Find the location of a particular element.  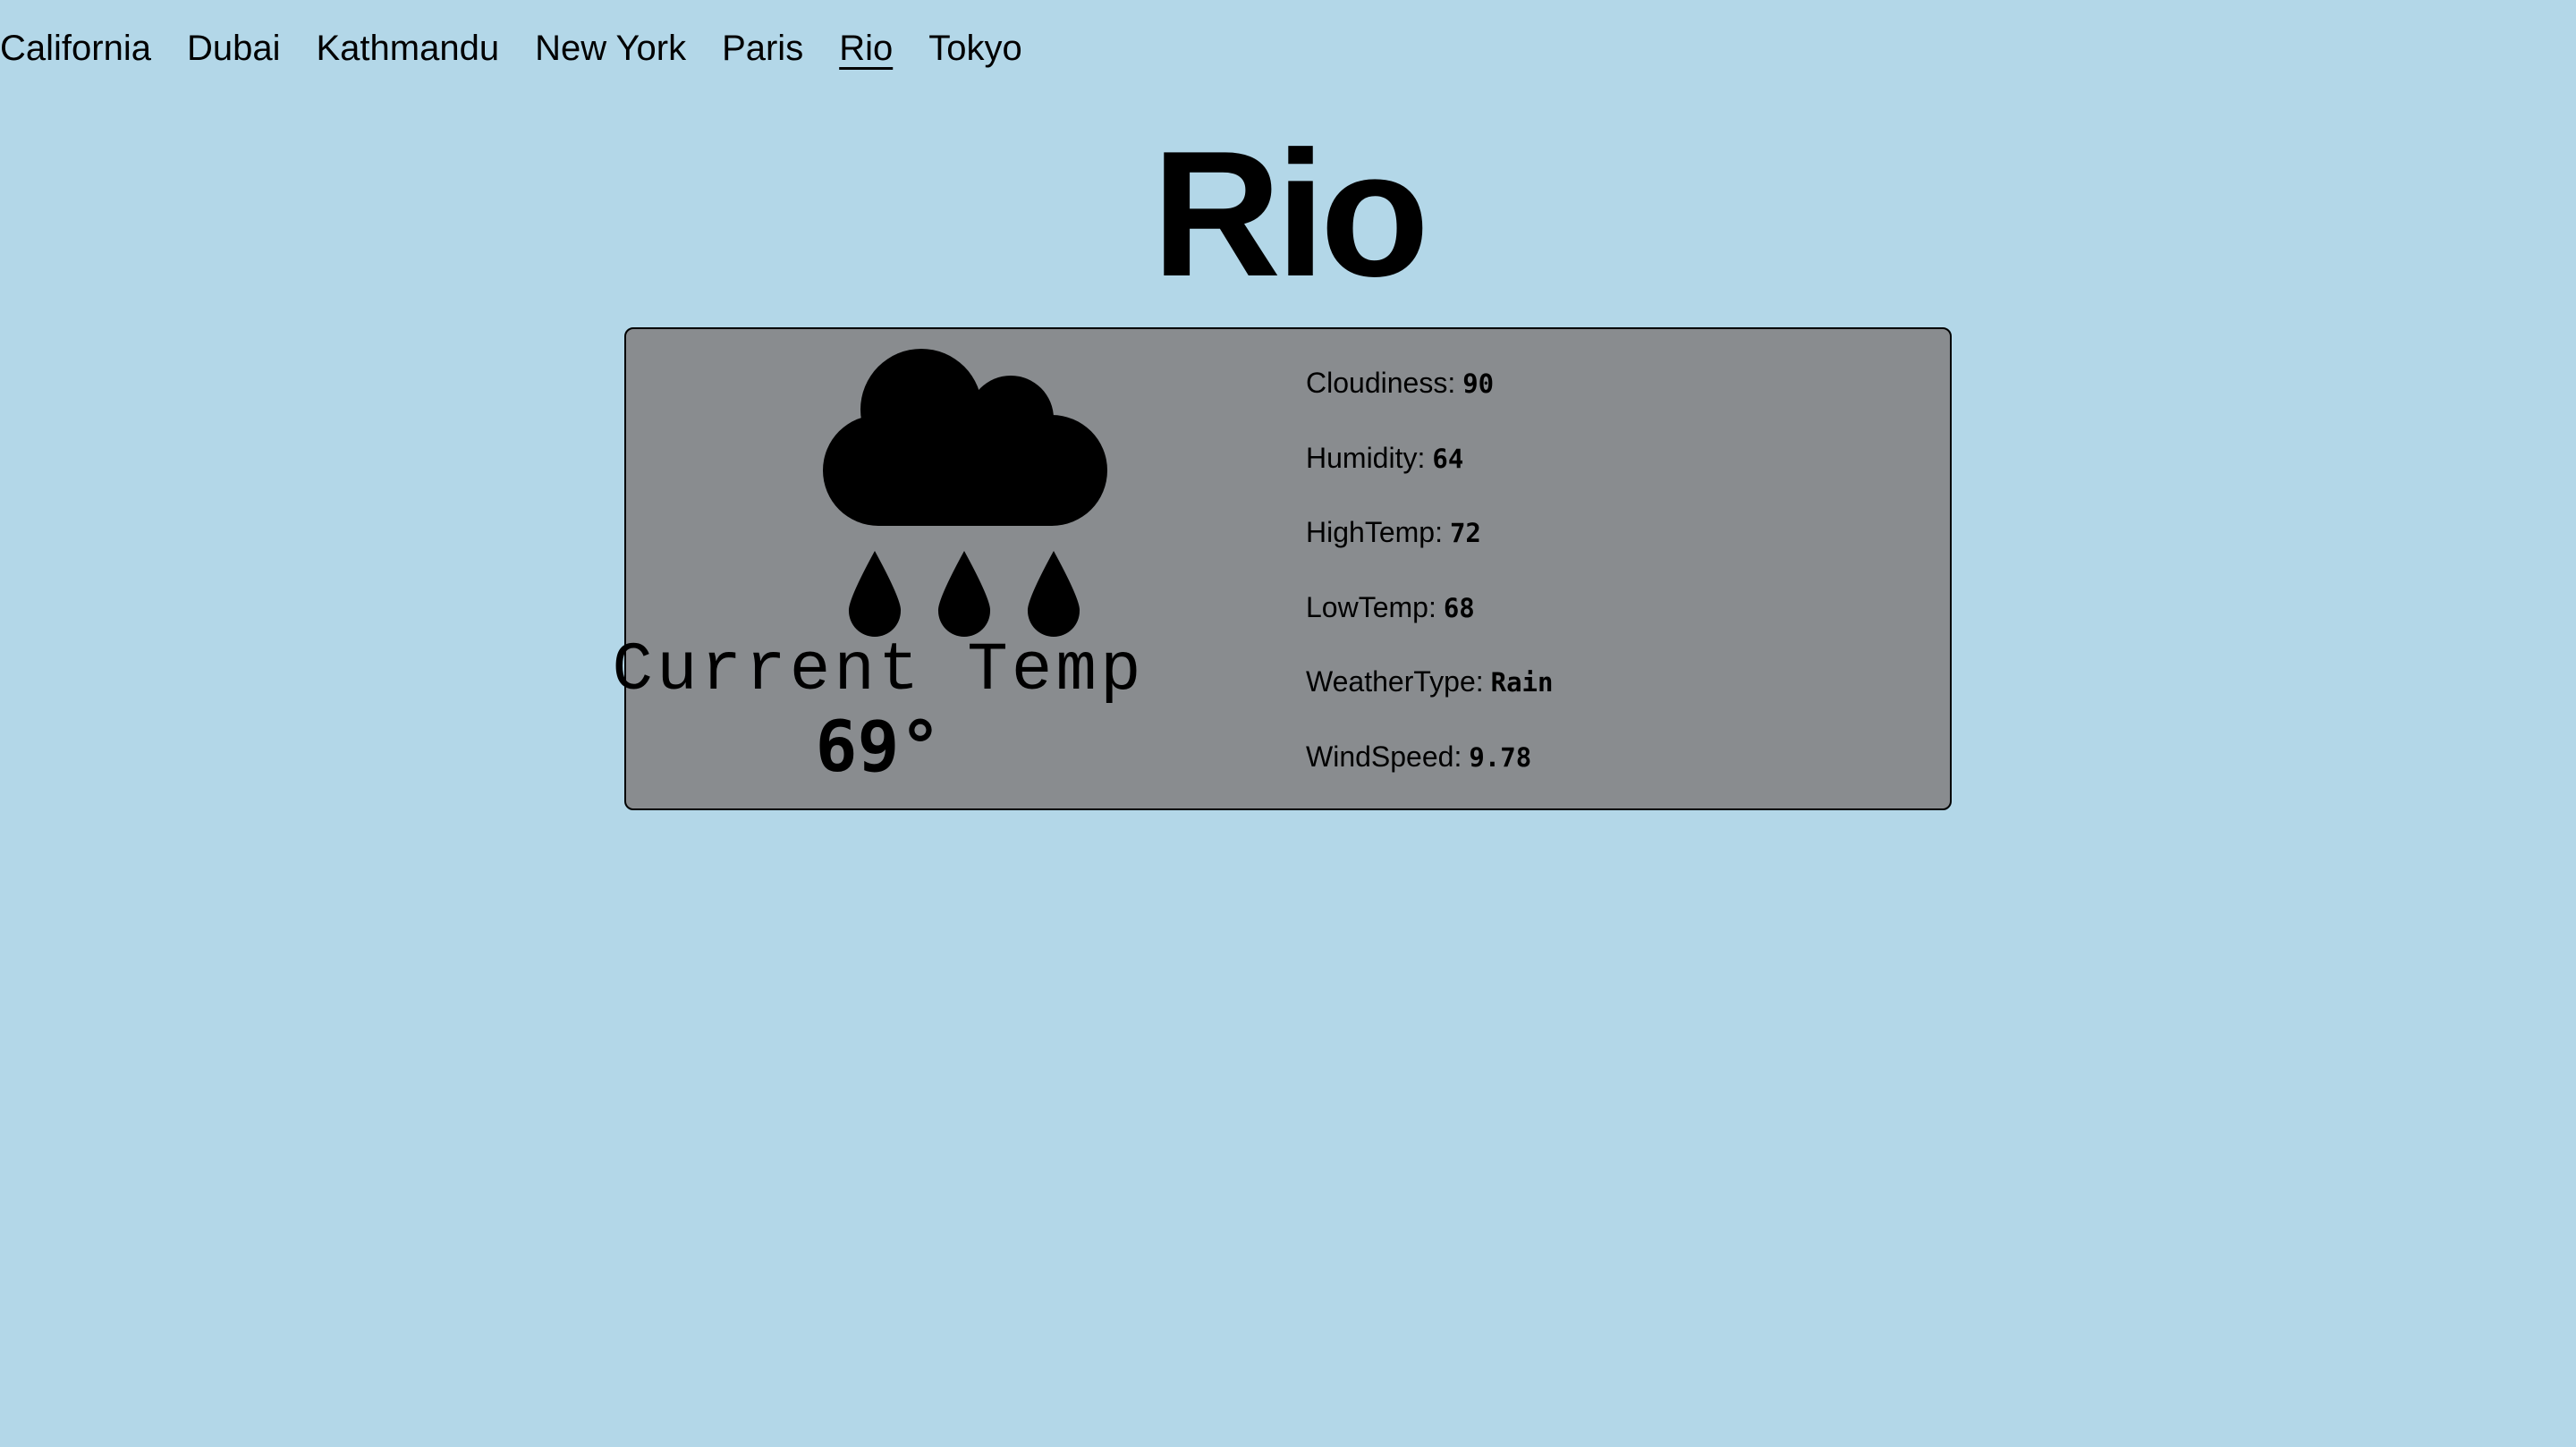

stat-row-high-temp: HighTemp: 72 is located at coordinates (1429, 548).